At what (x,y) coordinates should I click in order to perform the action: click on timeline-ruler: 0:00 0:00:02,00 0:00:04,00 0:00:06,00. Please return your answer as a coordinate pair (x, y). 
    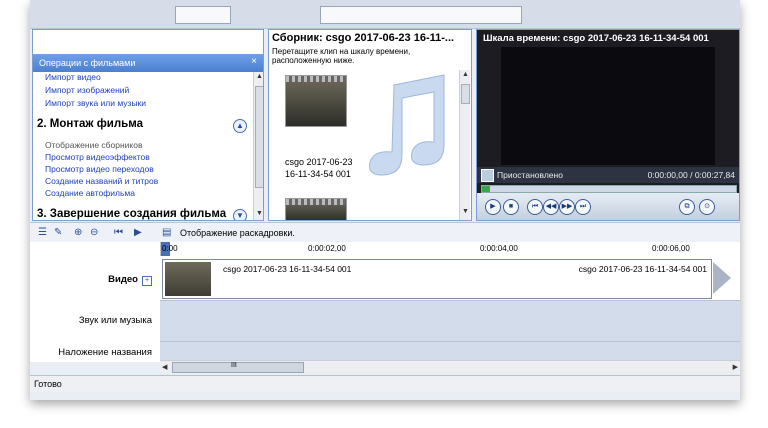
    Looking at the image, I should click on (450, 249).